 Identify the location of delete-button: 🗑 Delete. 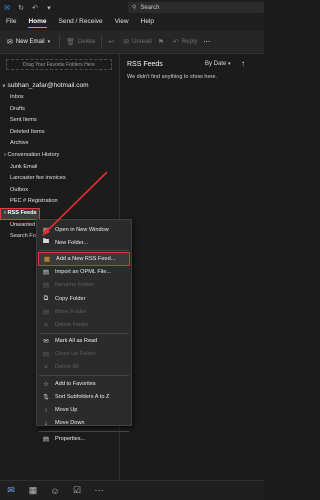
(80, 42).